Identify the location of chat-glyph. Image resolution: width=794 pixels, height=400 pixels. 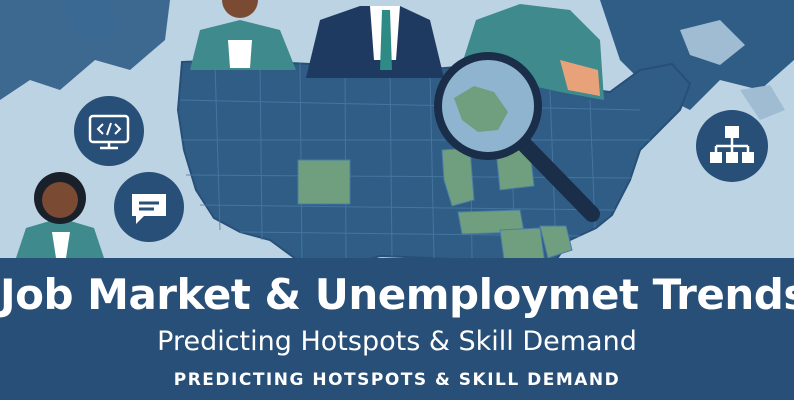
(149, 209).